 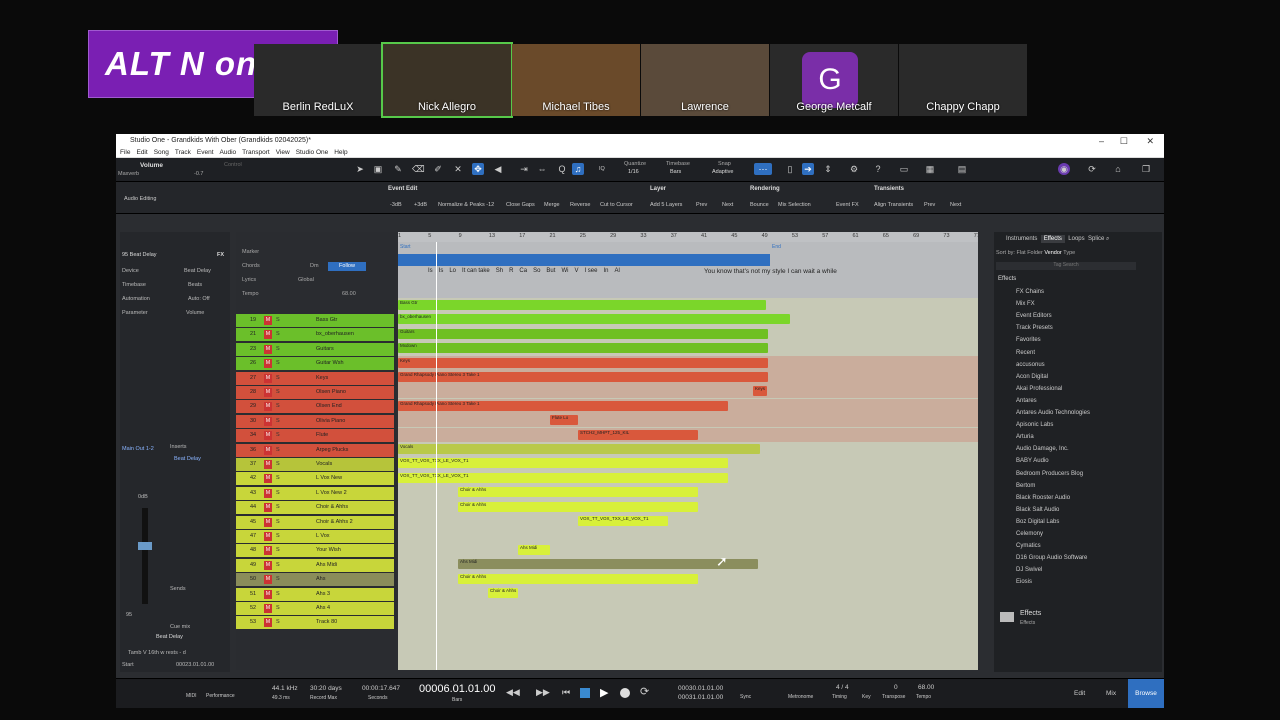 What do you see at coordinates (1025, 353) in the screenshot?
I see `browser-item: Recent` at bounding box center [1025, 353].